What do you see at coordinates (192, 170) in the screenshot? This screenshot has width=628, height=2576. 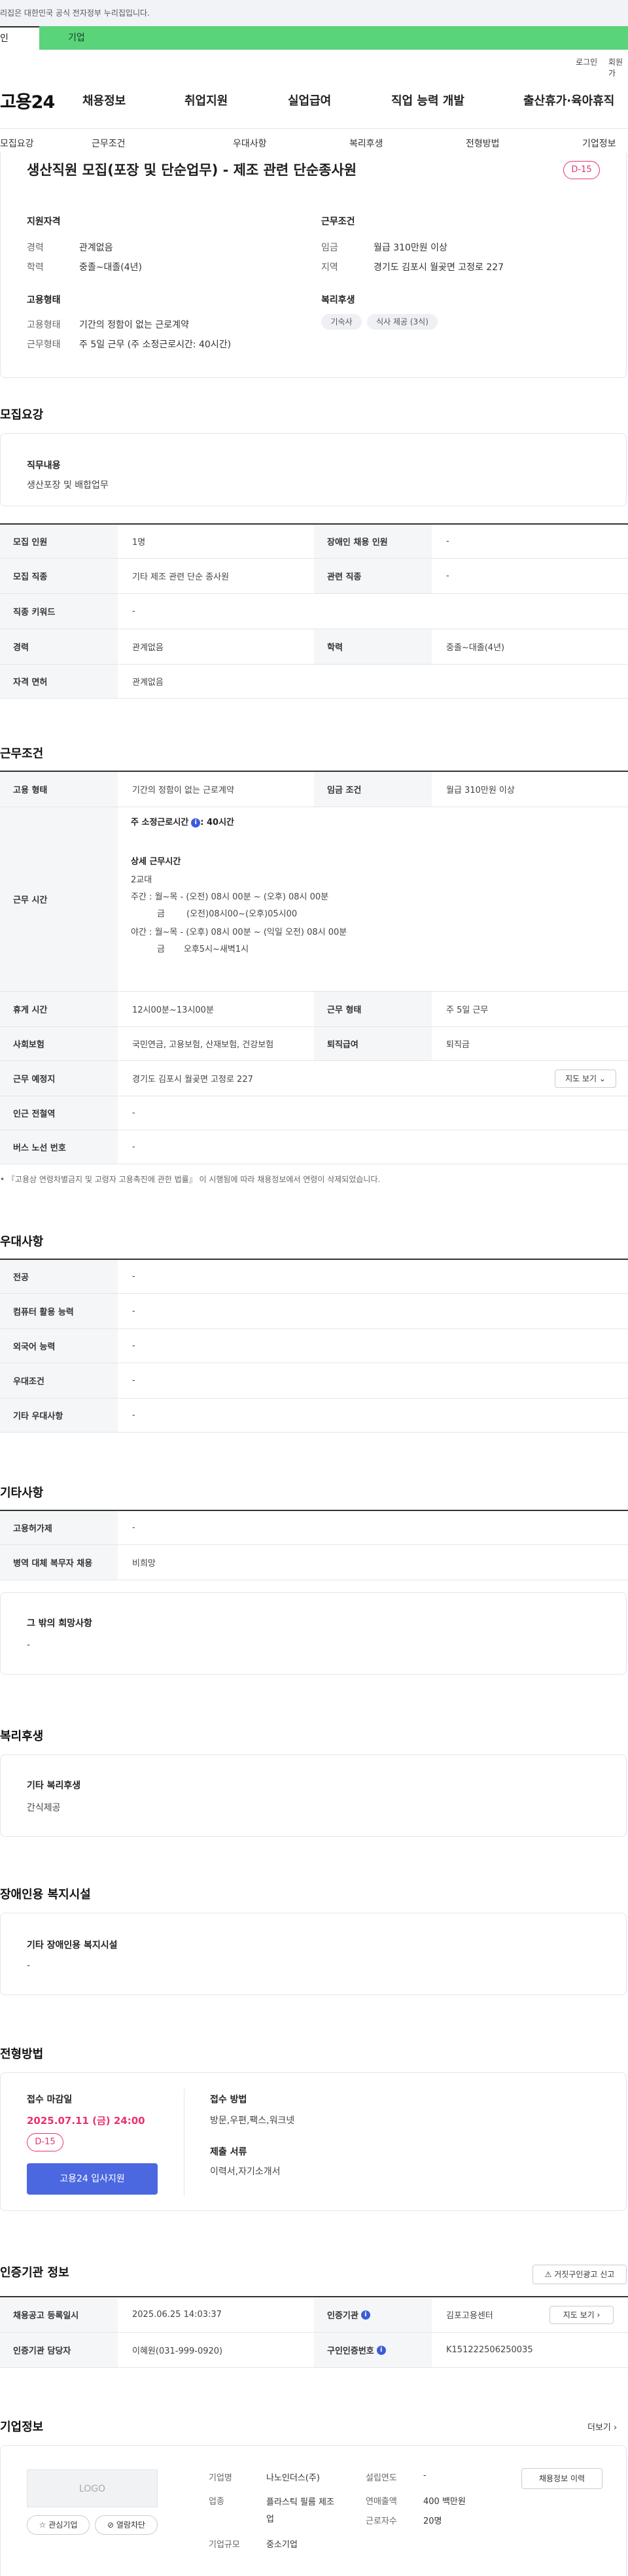 I see `job-title: 생산직원 모집(포장 및 단순업무) - 제조 관련 단순종사원` at bounding box center [192, 170].